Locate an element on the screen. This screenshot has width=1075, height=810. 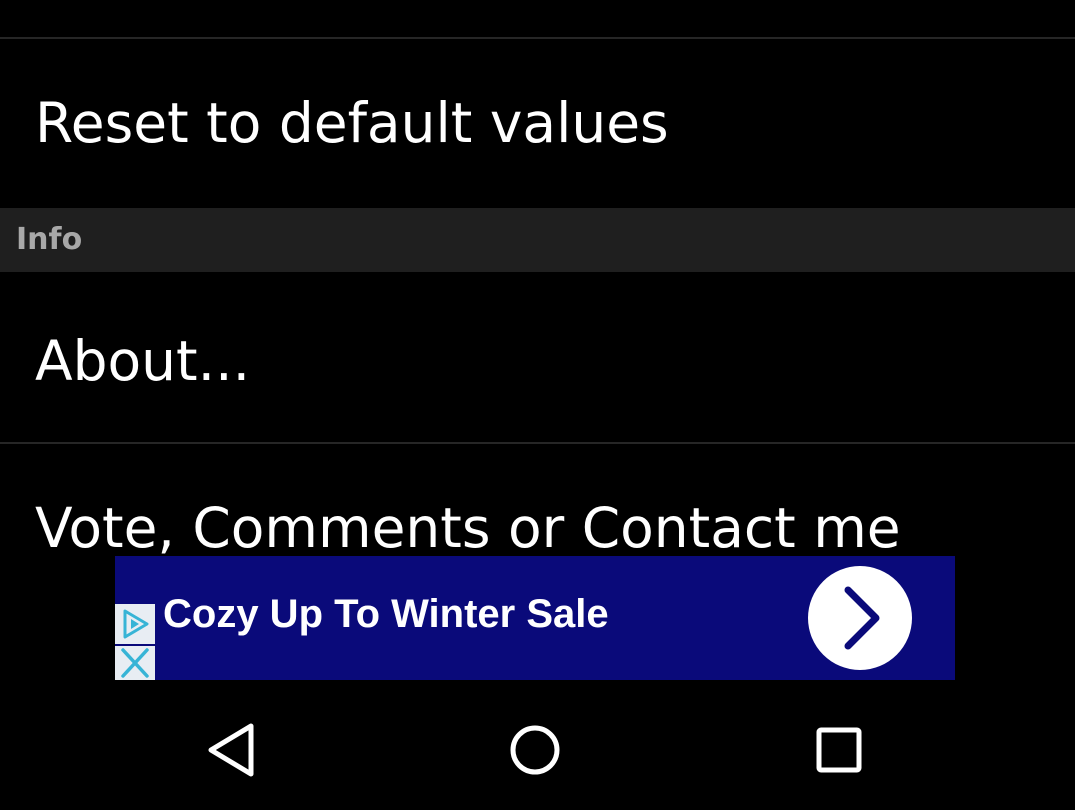
recents-button is located at coordinates (839, 750).